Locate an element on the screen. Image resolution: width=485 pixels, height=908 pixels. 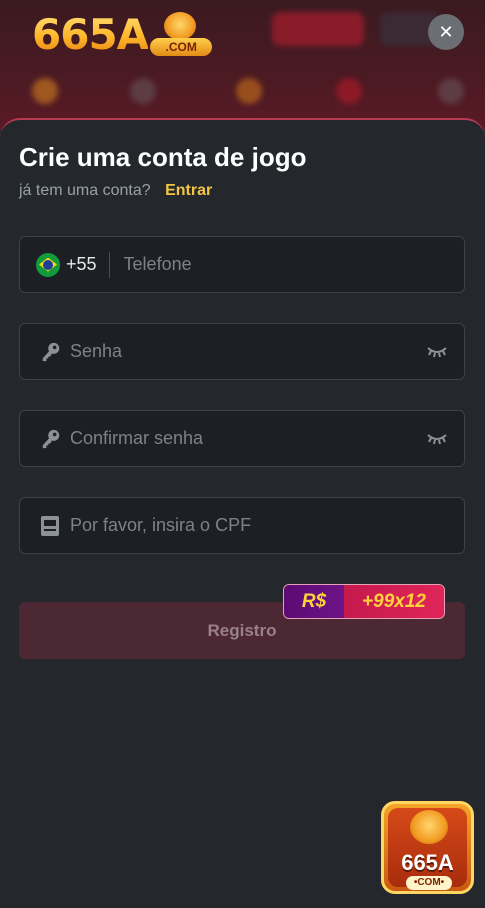
password-input: Senha is located at coordinates (96, 351).